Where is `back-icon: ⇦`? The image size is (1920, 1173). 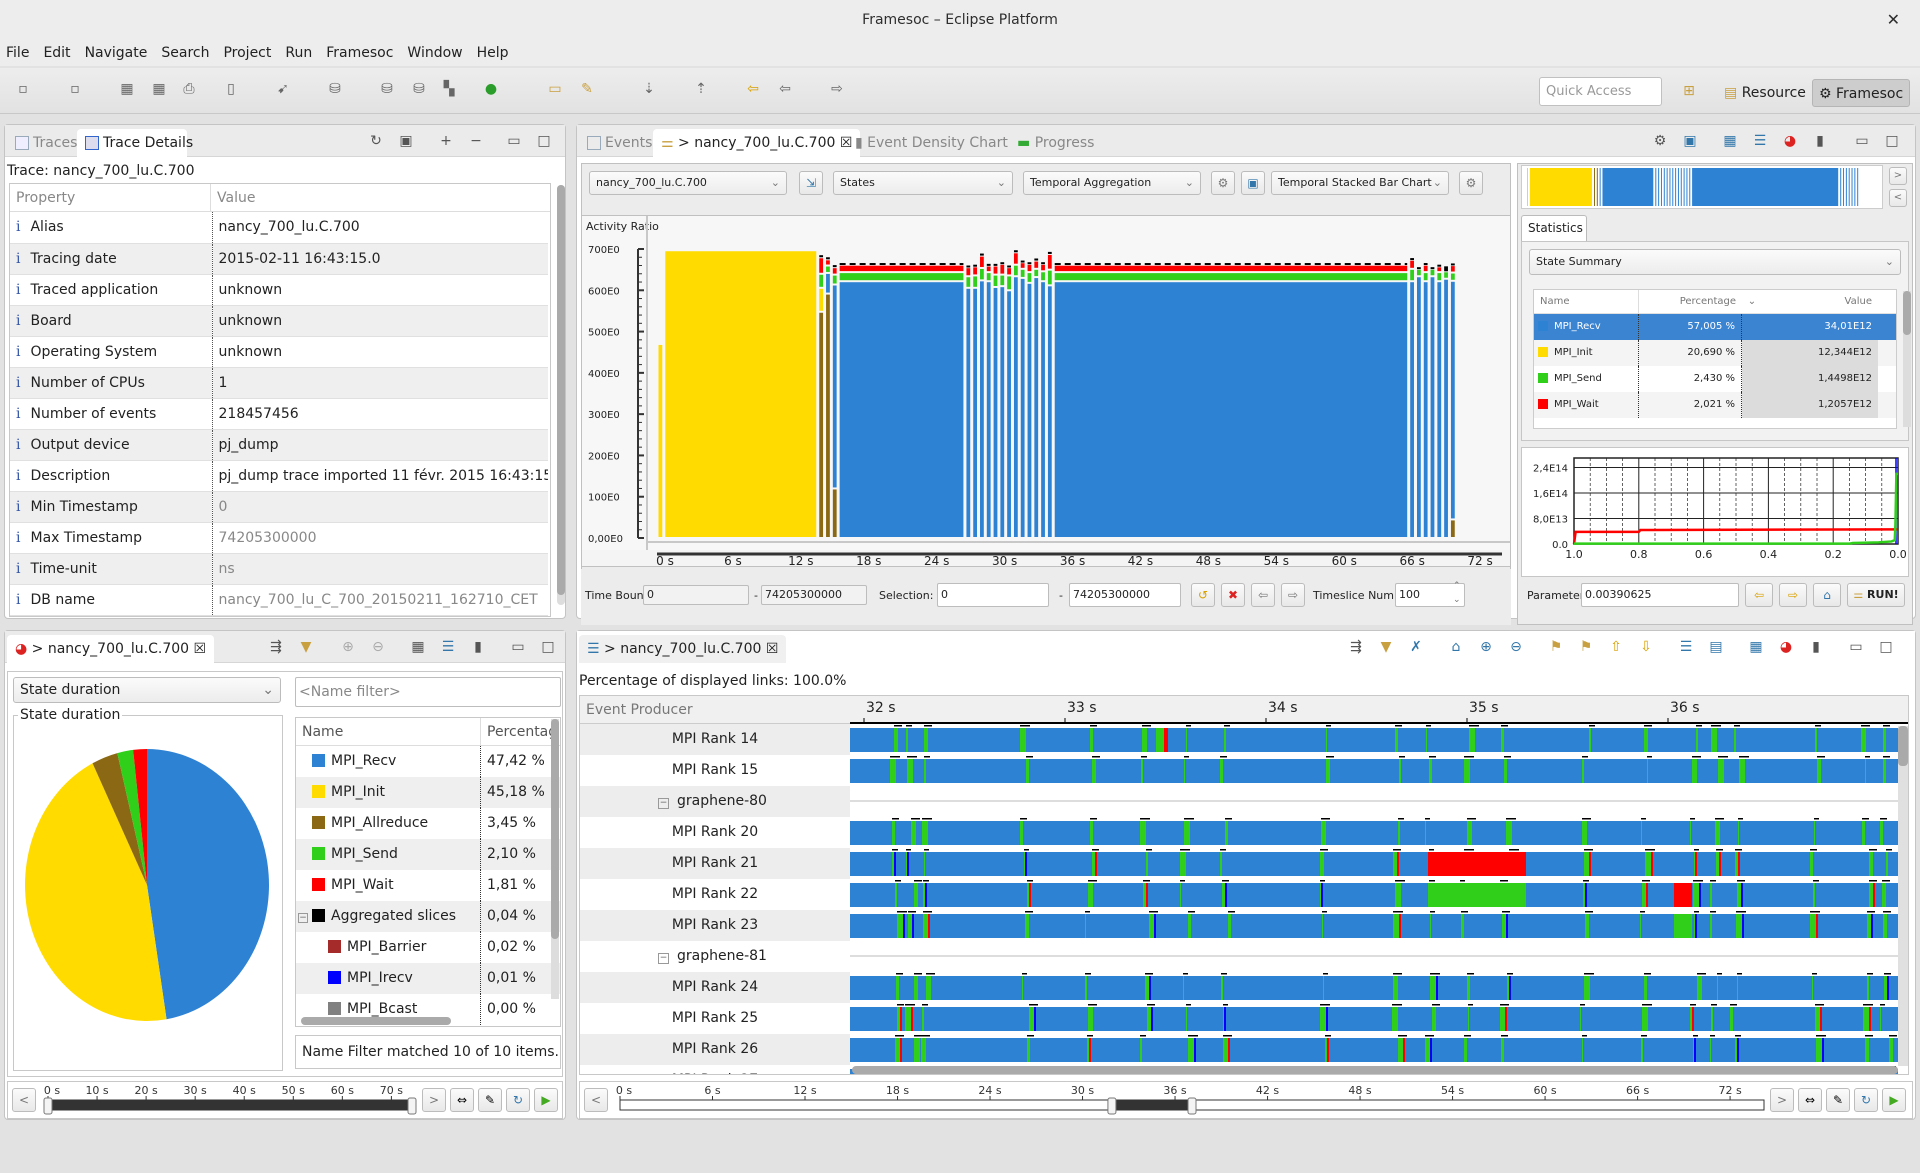
back-icon: ⇦ is located at coordinates (785, 89).